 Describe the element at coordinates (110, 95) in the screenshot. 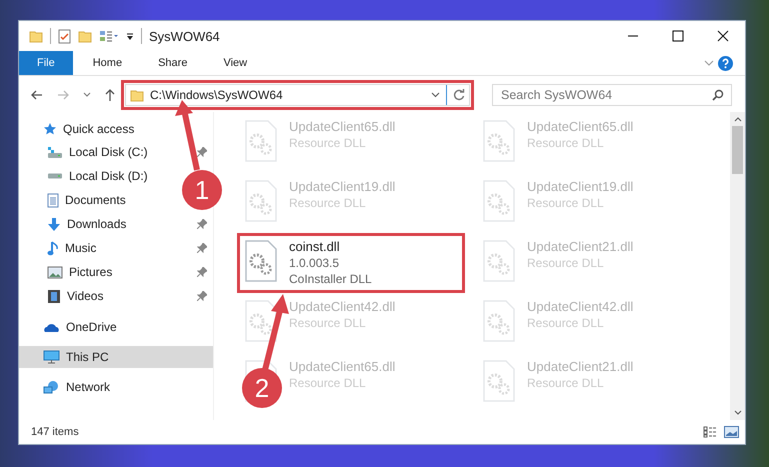

I see `up-arrow-icon` at that location.